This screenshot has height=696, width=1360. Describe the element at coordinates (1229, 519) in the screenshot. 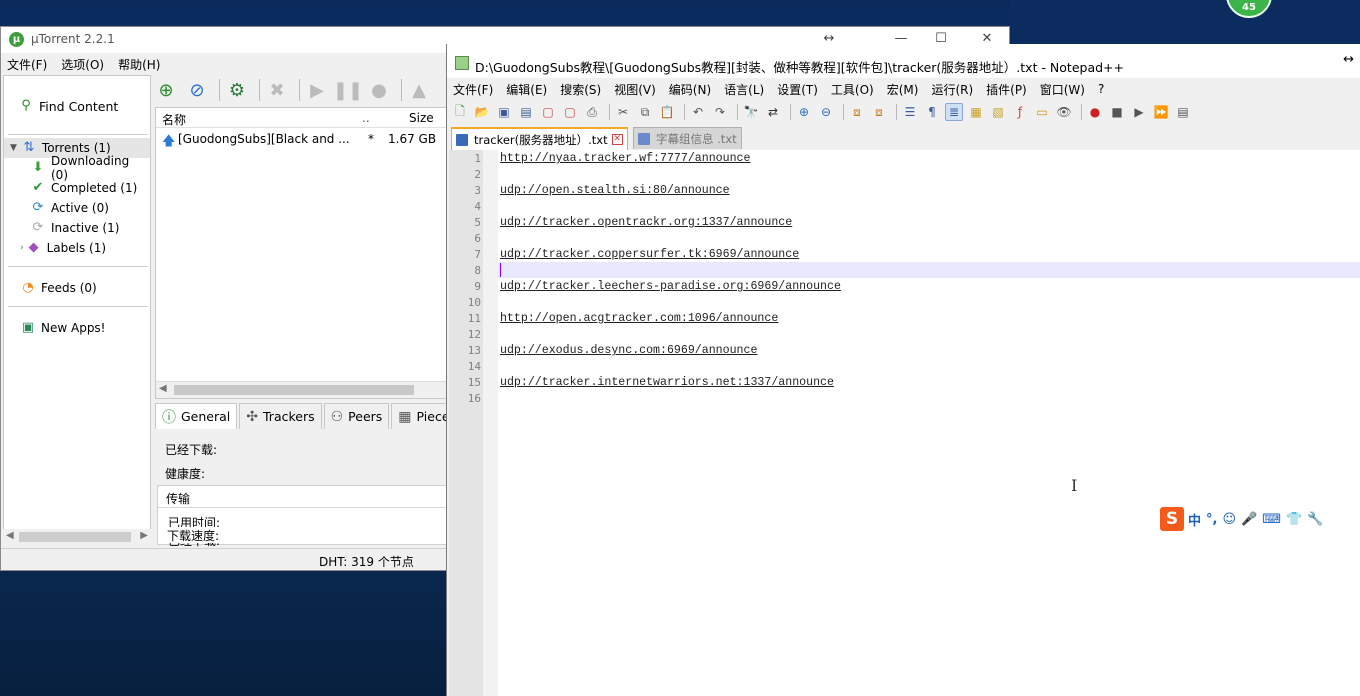

I see `emoji-icon: ☺` at that location.